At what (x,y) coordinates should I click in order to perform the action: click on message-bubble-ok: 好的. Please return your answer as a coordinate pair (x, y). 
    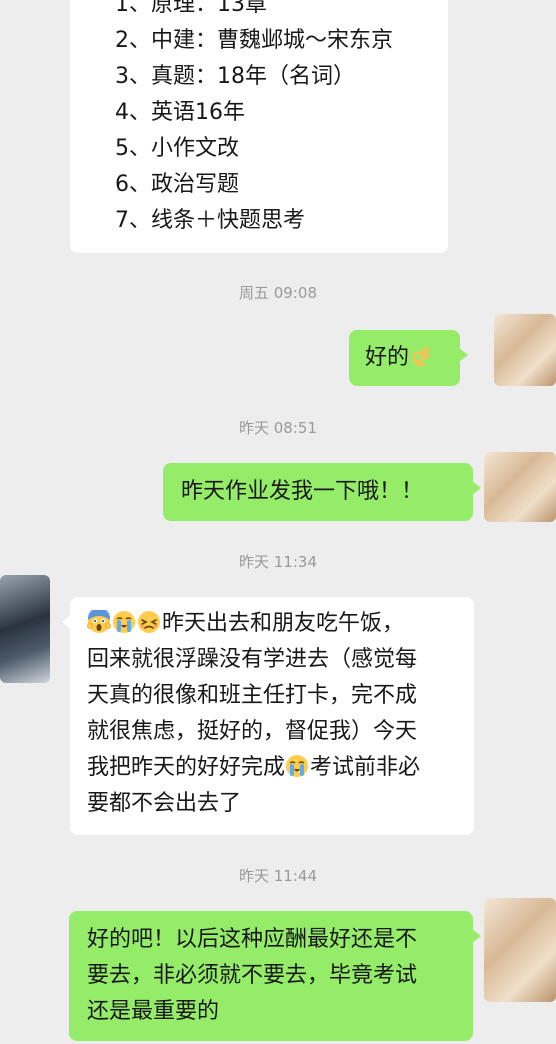
    Looking at the image, I should click on (408, 358).